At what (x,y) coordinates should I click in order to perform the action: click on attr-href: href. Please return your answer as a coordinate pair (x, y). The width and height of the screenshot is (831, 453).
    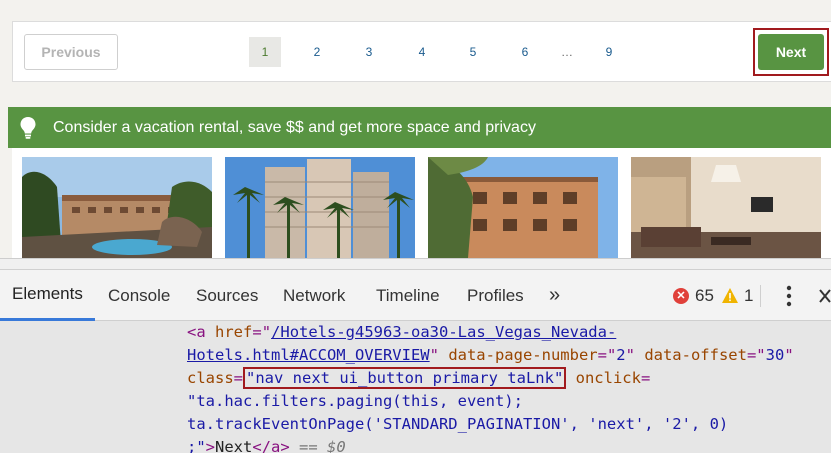
    Looking at the image, I should click on (229, 332).